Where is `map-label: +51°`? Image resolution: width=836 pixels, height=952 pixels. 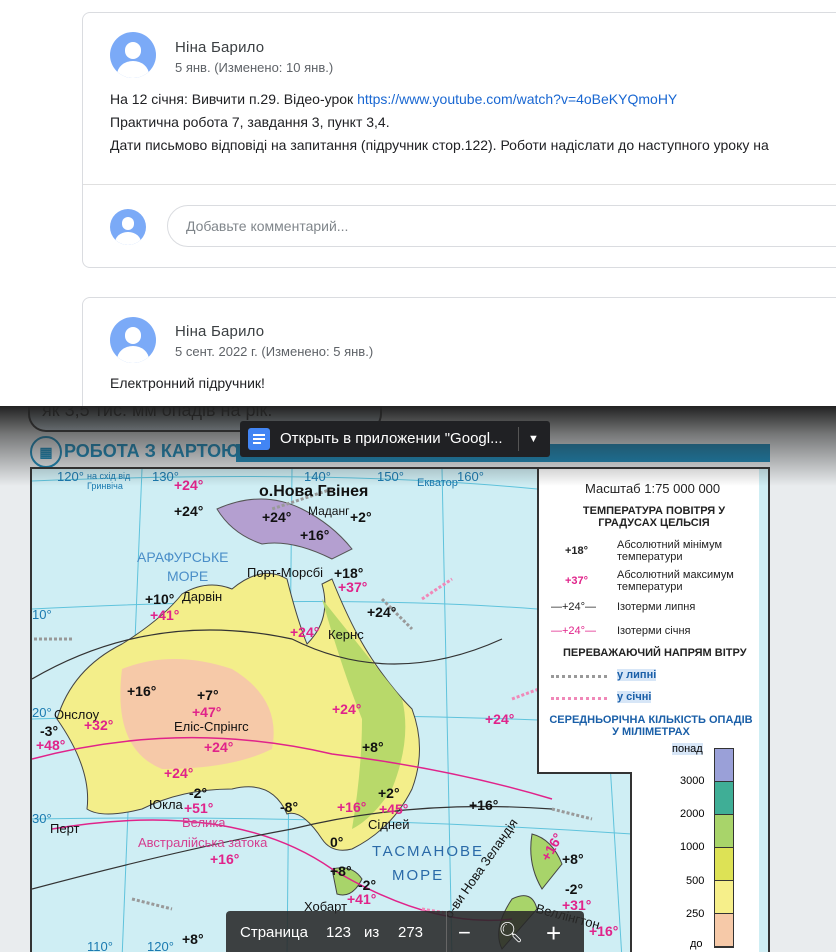 map-label: +51° is located at coordinates (199, 808).